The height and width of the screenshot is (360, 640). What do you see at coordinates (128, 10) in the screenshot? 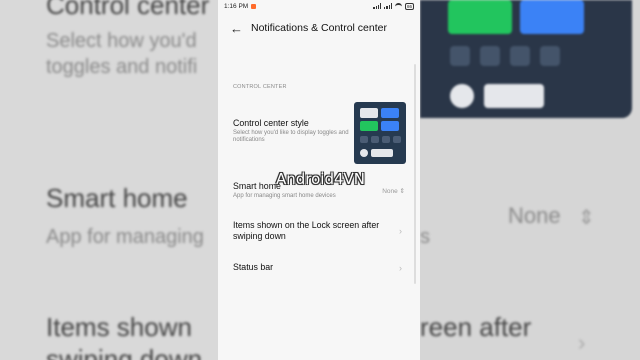
I see `bg-title: Control center` at bounding box center [128, 10].